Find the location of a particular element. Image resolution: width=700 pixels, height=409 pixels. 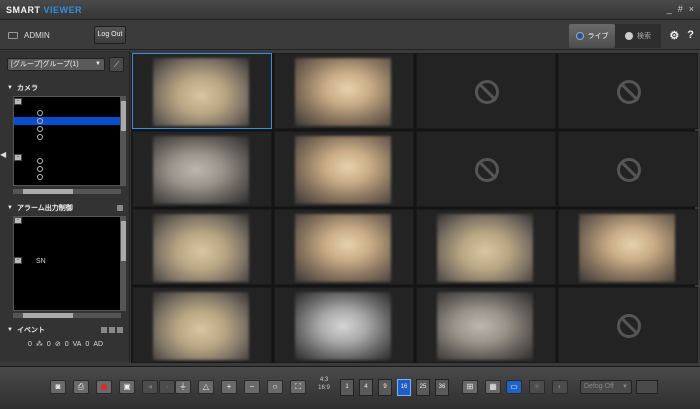

layout-button: ▦ is located at coordinates (493, 387).